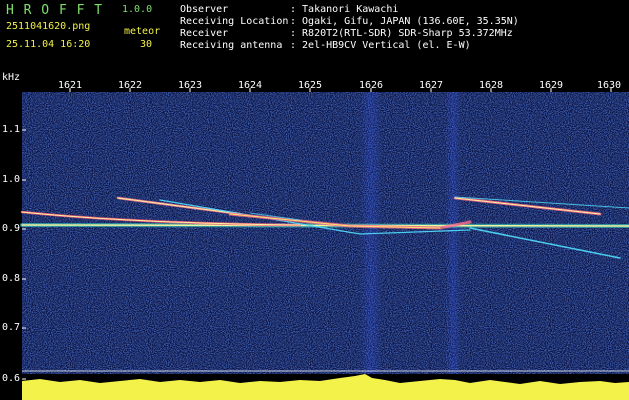  Describe the element at coordinates (325, 397) in the screenshot. I see `amplitude-baseline` at that location.